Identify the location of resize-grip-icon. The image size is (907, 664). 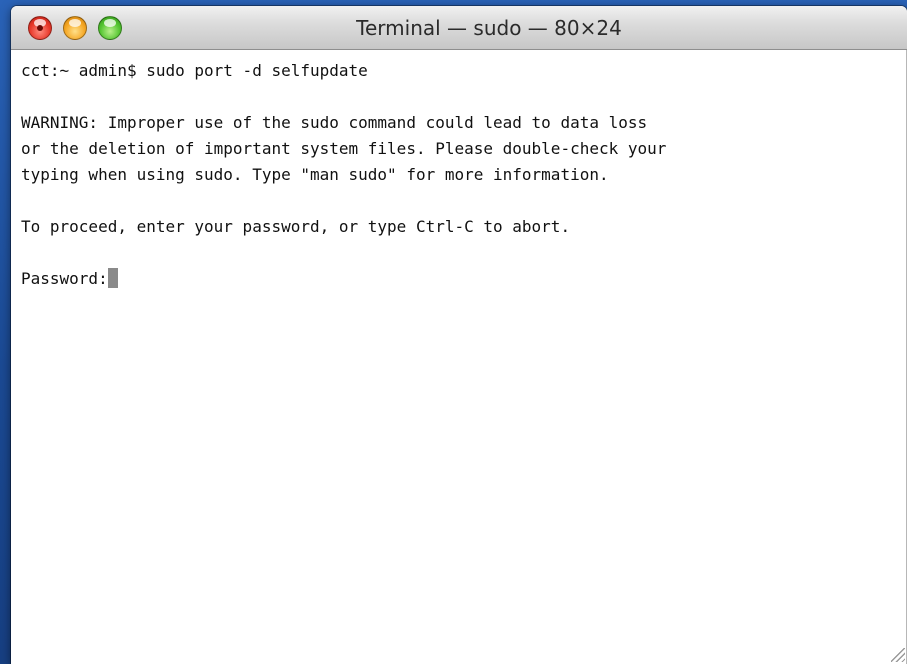
(898, 655).